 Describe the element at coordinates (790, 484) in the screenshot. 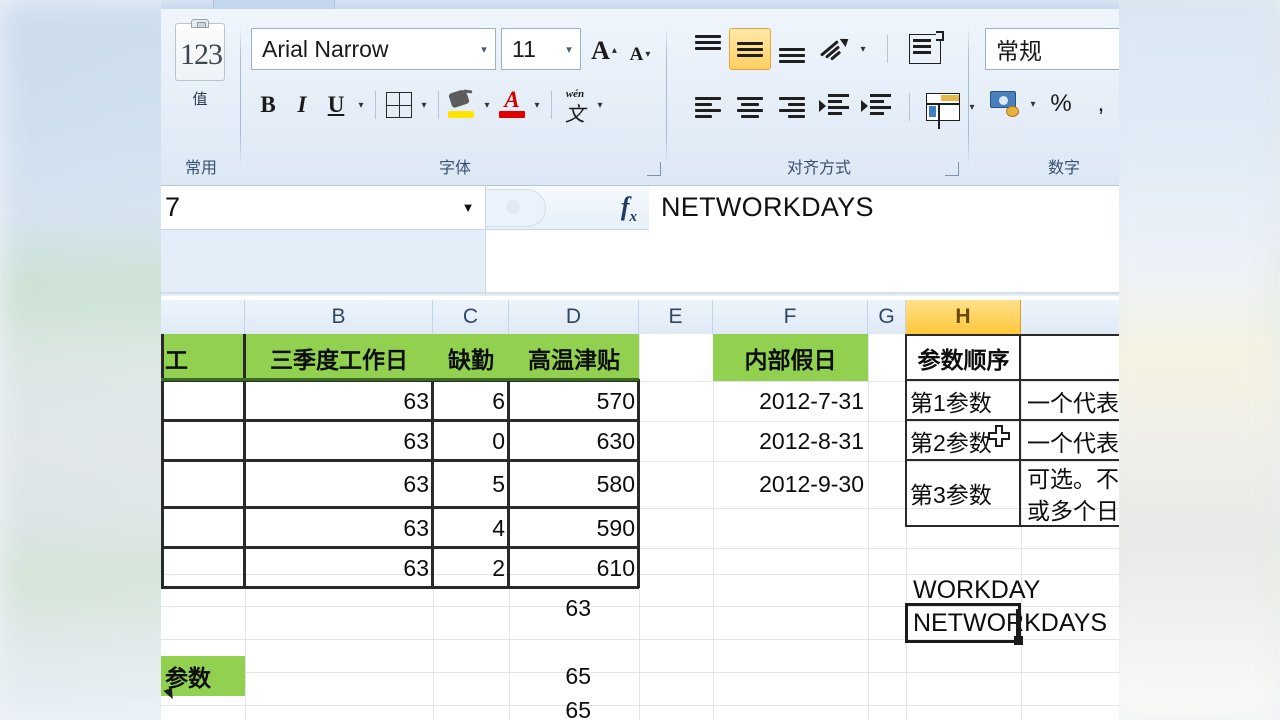

I see `cell-F4-date: 2012-9-30` at that location.